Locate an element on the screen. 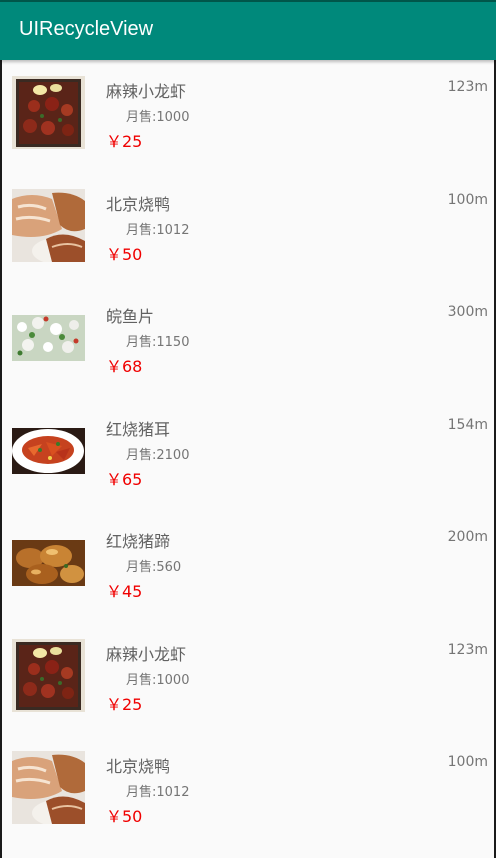 The height and width of the screenshot is (858, 496). app-bar: UIRecycleView is located at coordinates (248, 31).